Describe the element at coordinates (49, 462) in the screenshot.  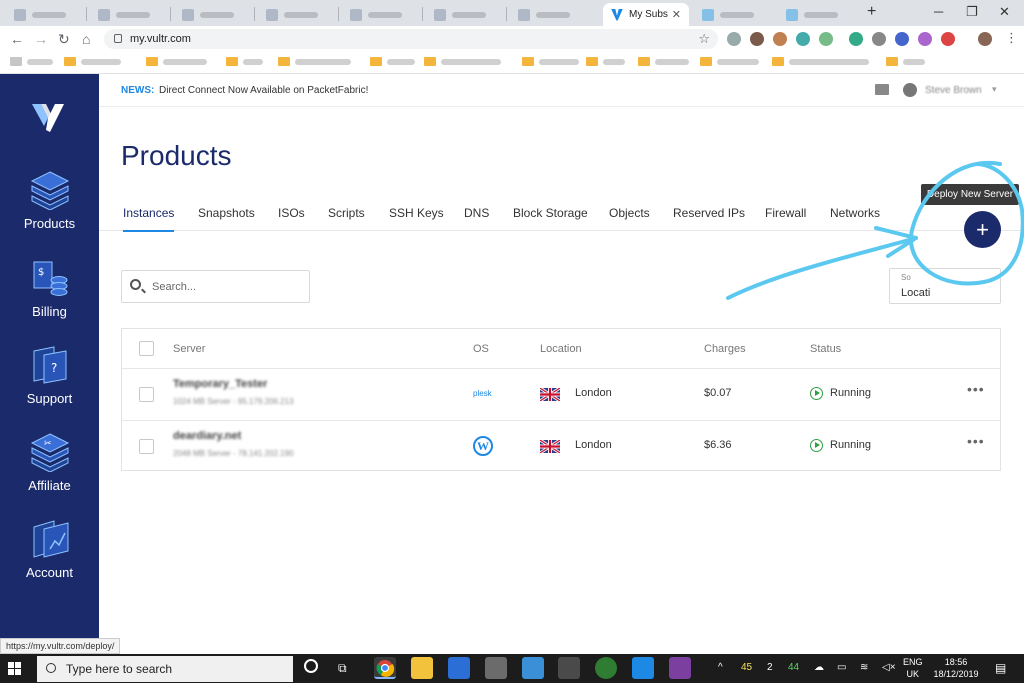
I see `sidebar-item-affiliate: ✂ Affiliate` at that location.